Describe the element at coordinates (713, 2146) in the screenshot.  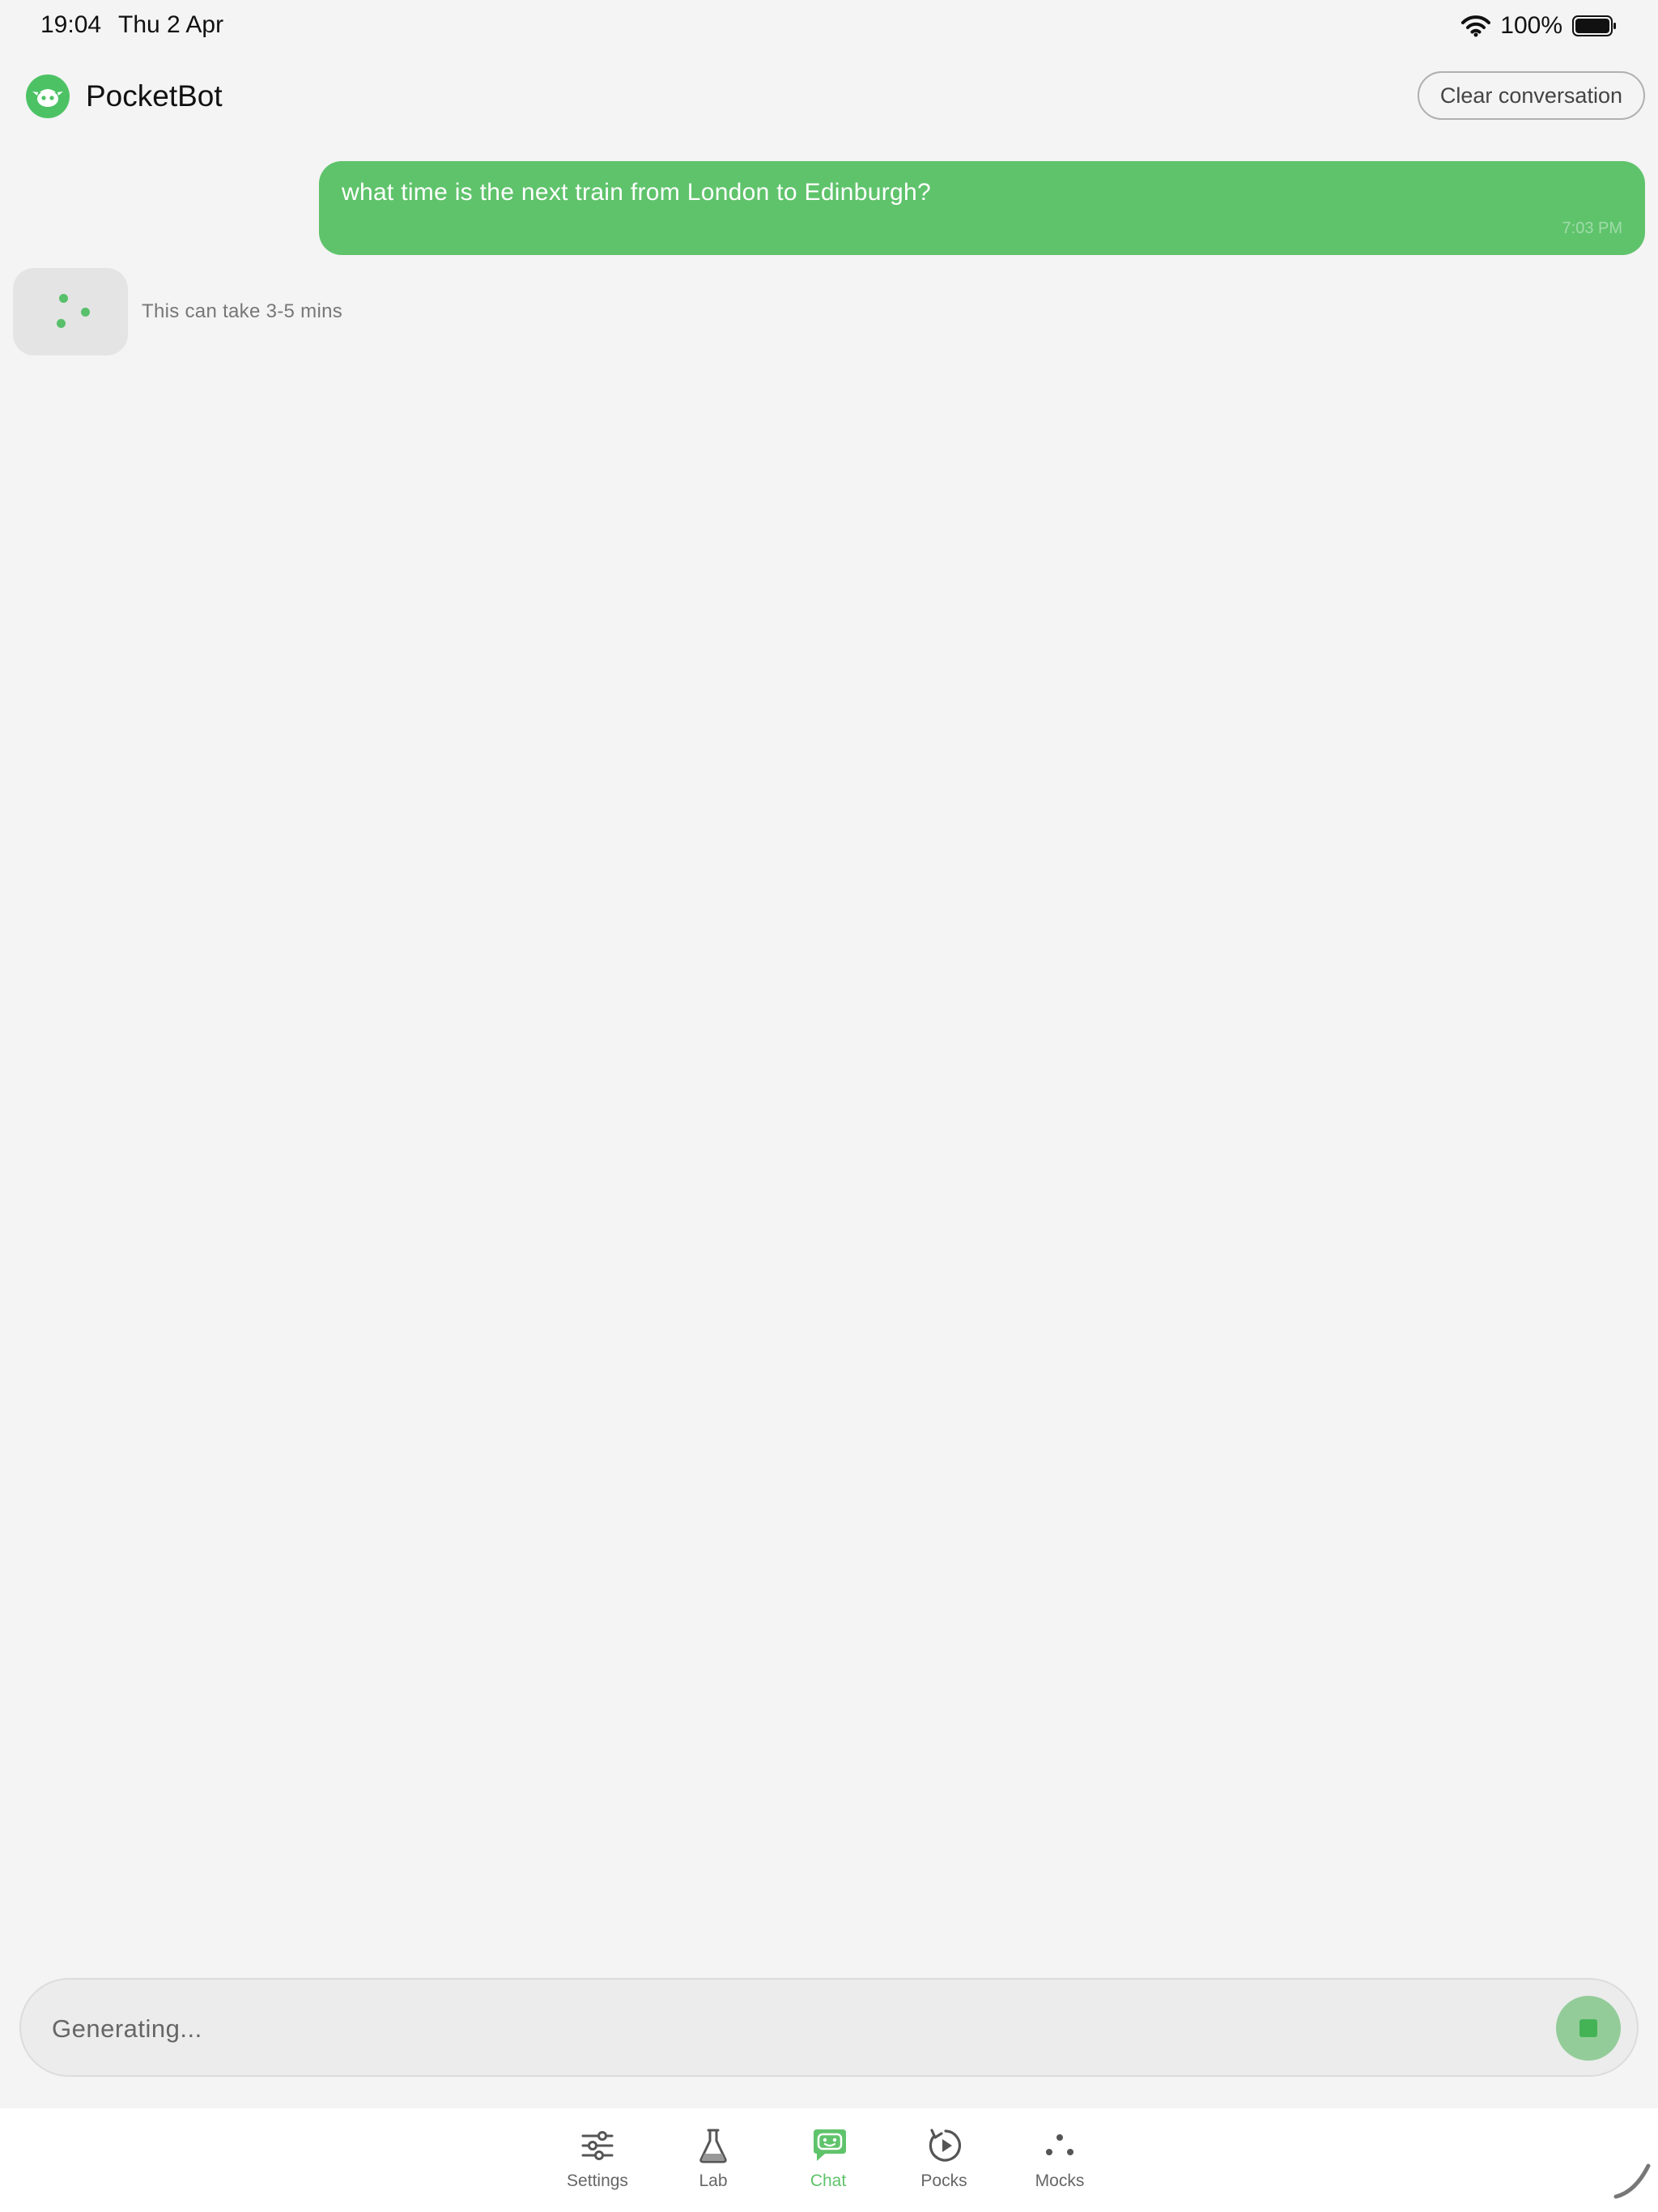
I see `flask-icon` at that location.